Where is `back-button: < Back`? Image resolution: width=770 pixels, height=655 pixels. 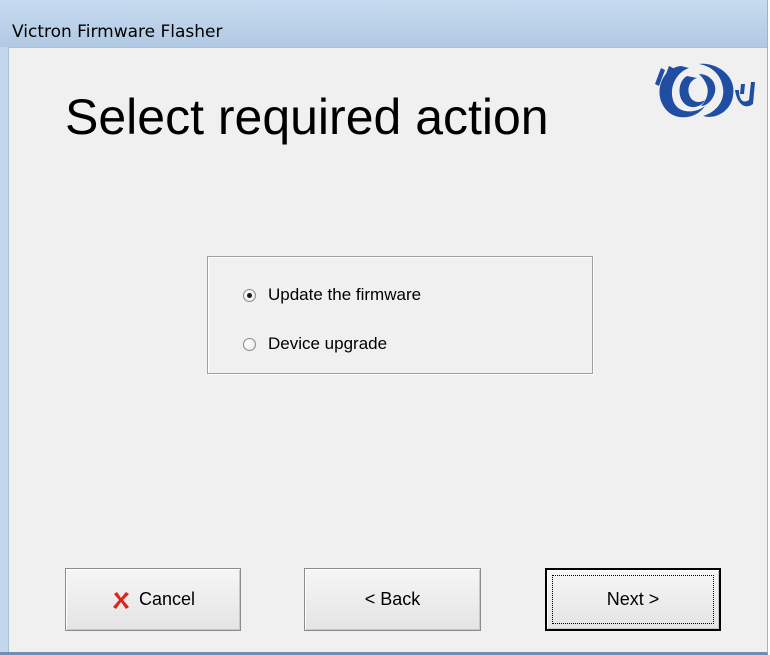
back-button: < Back is located at coordinates (392, 599).